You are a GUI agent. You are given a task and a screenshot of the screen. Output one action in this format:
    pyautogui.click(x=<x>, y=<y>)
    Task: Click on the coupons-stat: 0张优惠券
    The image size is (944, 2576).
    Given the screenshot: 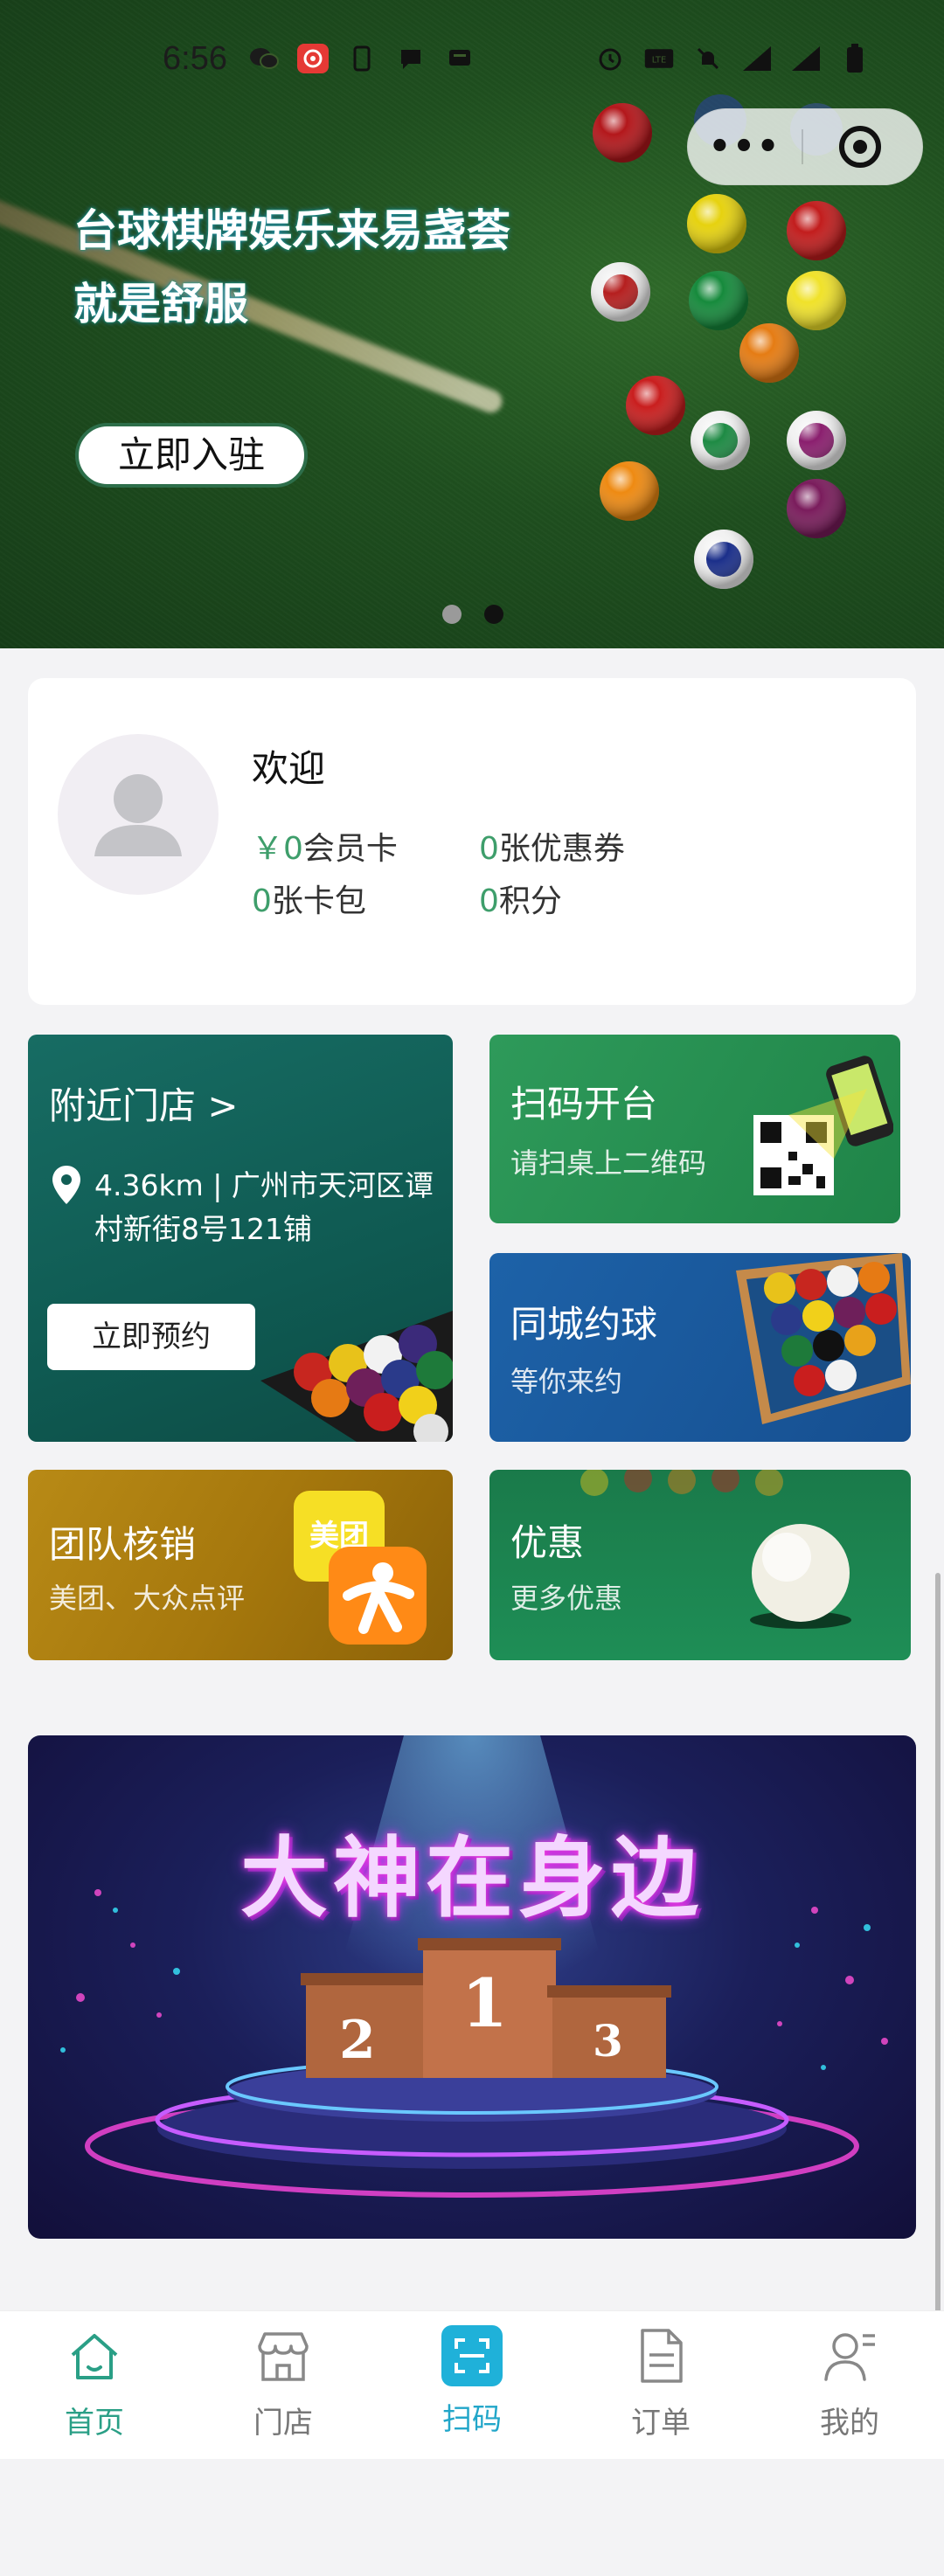 What is the action you would take?
    pyautogui.click(x=552, y=846)
    